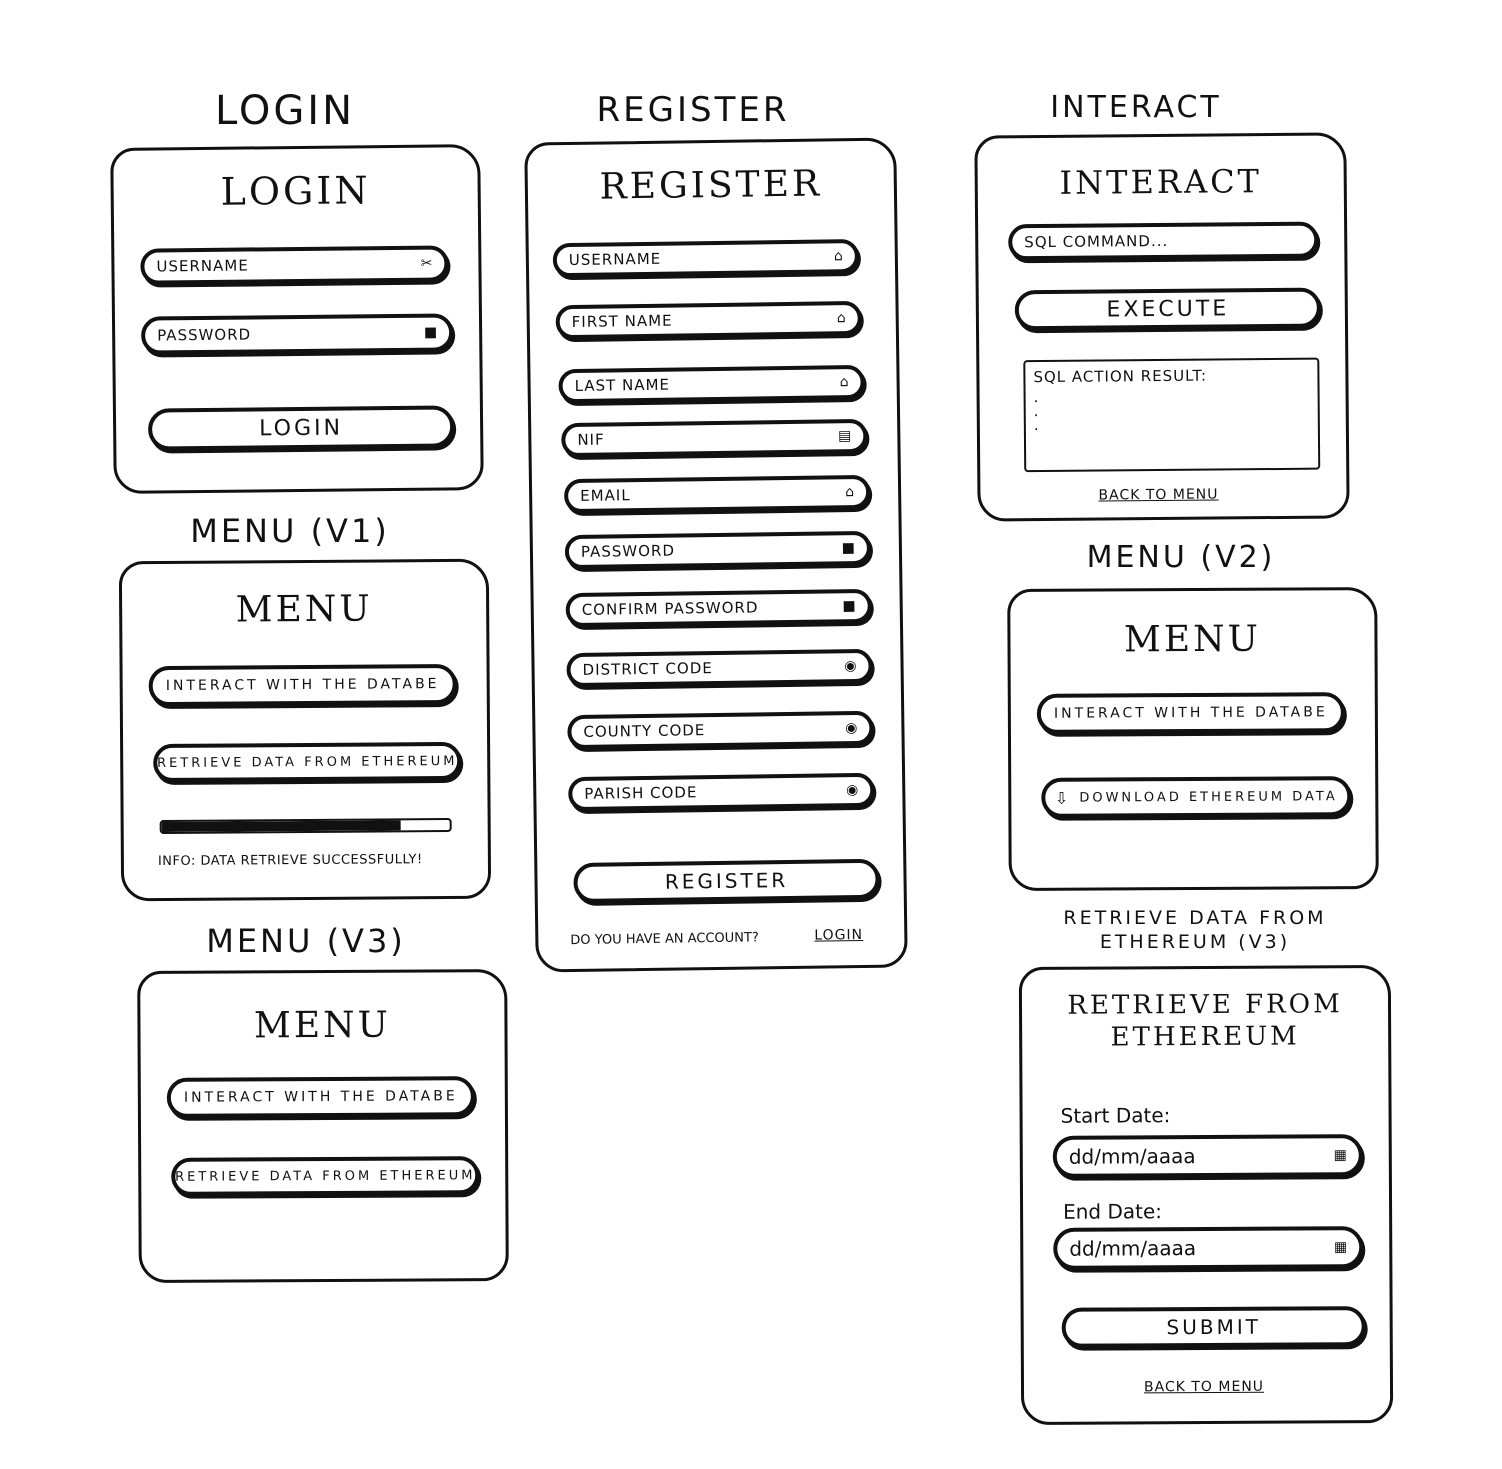 This screenshot has height=1469, width=1502. What do you see at coordinates (295, 191) in the screenshot?
I see `login-title: LOGIN` at bounding box center [295, 191].